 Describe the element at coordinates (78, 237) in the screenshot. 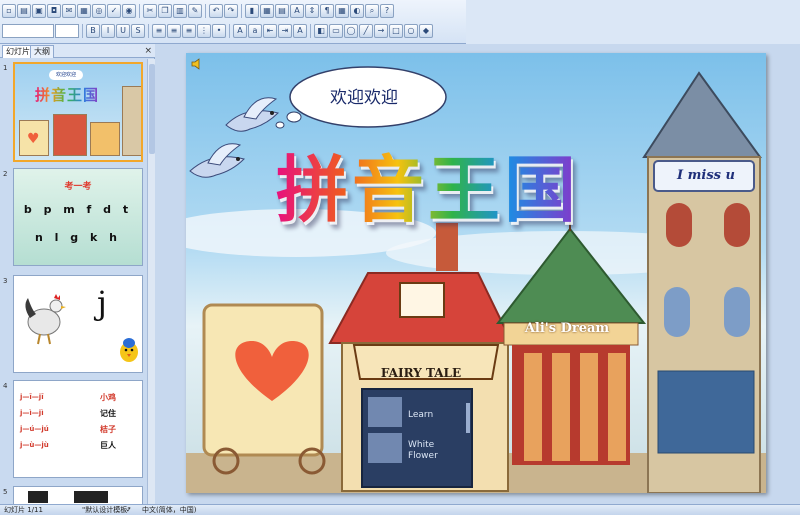

I see `thumb-letters-row: n l g k h` at that location.